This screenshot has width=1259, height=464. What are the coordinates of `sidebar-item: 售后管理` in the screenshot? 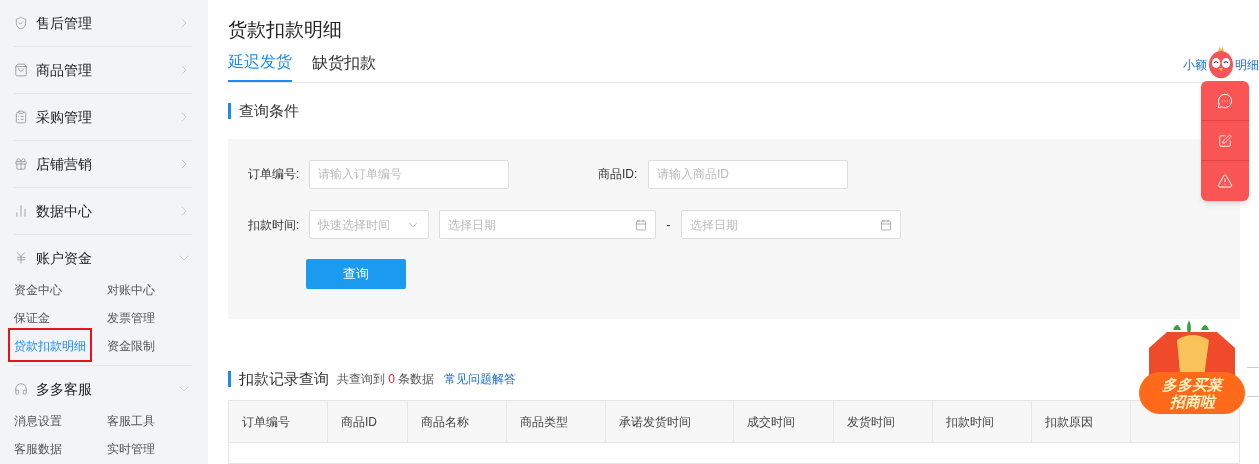 It's located at (103, 23).